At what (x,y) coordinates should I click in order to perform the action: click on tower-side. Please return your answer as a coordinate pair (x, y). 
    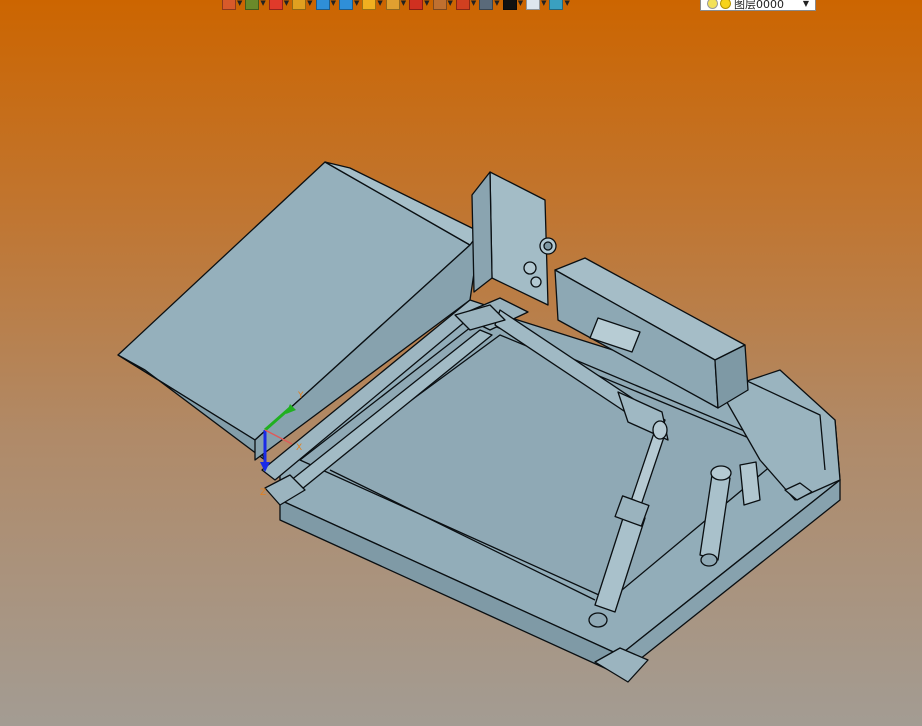
    Looking at the image, I should click on (482, 232).